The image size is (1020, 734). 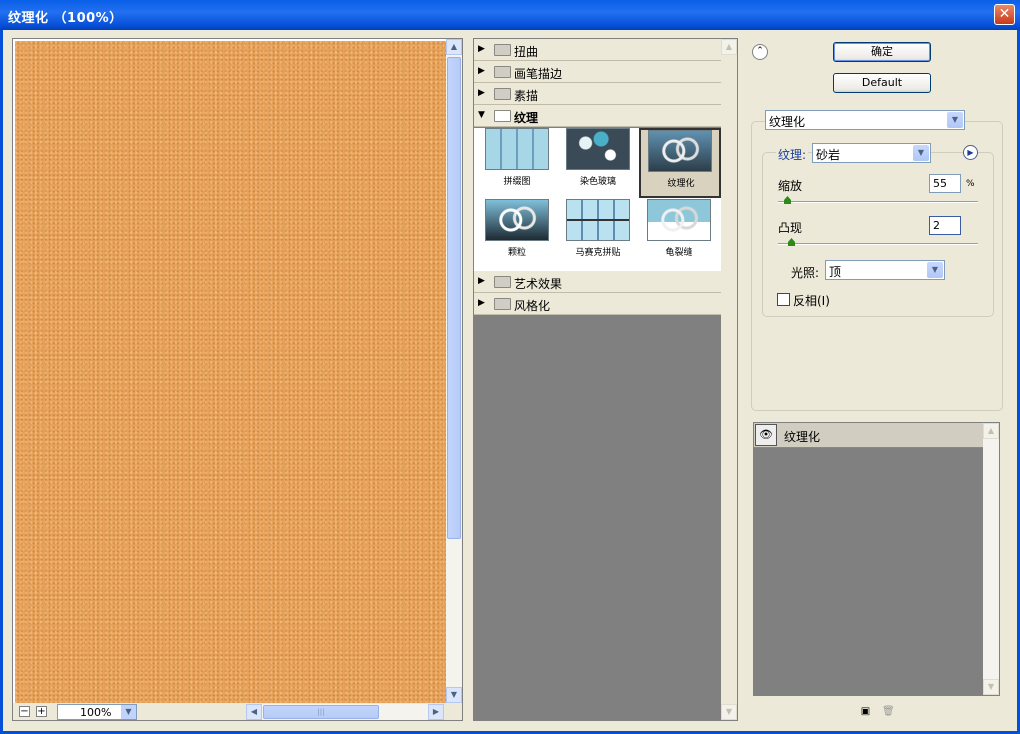 What do you see at coordinates (538, 74) in the screenshot?
I see `filter-group-label: 画笔描边` at bounding box center [538, 74].